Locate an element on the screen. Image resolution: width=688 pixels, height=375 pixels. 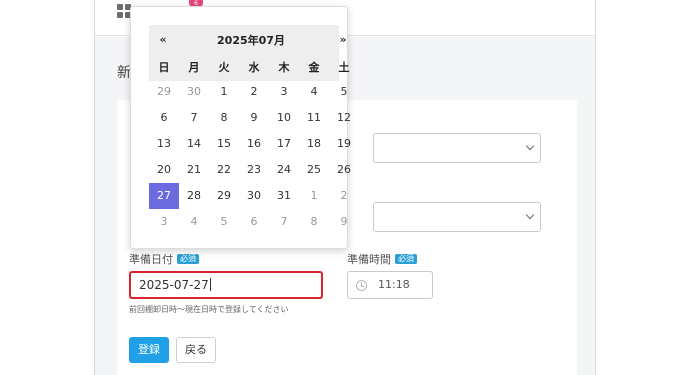
register-button: 登録 is located at coordinates (149, 350).